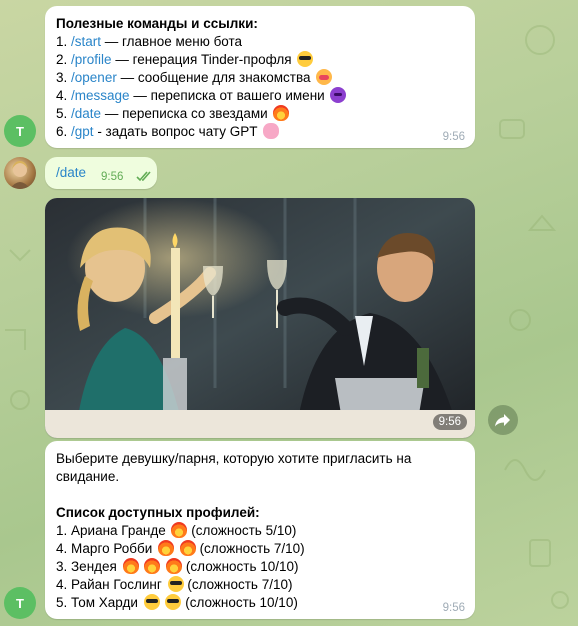 This screenshot has width=578, height=626. Describe the element at coordinates (143, 176) in the screenshot. I see `double-check-icon` at that location.